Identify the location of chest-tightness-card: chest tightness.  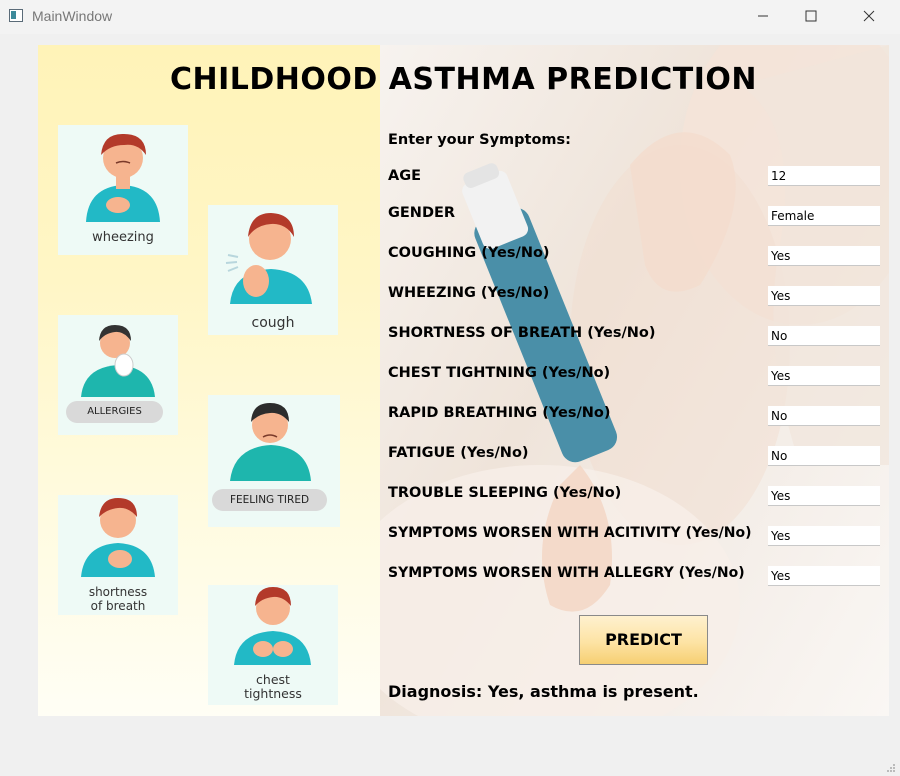
(273, 645).